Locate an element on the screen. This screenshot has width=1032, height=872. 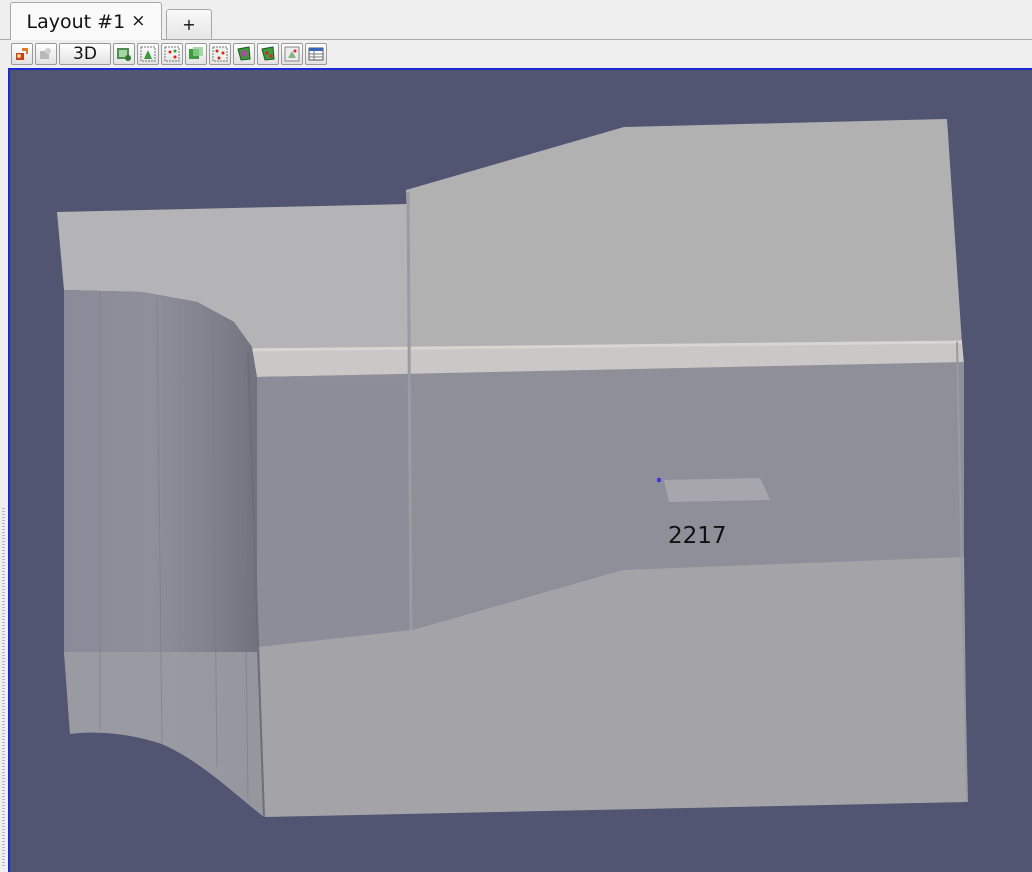
spreadsheet-view-button is located at coordinates (316, 54).